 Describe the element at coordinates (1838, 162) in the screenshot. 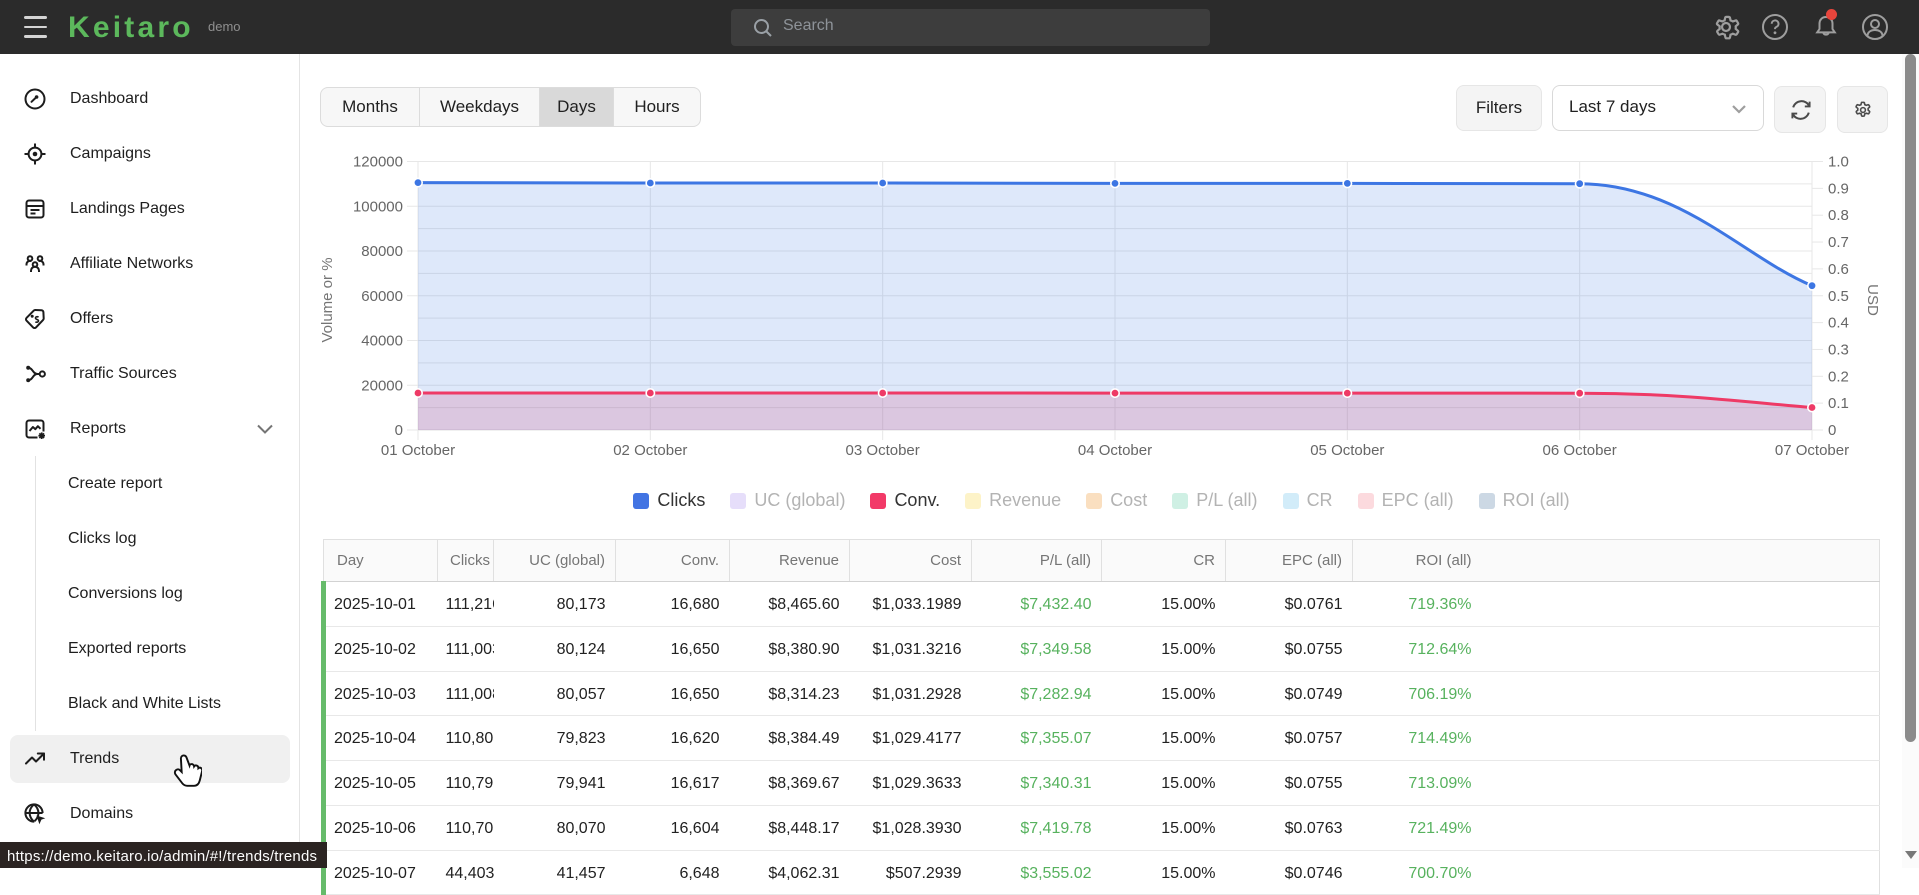

I see `svg-text: 1.0` at that location.